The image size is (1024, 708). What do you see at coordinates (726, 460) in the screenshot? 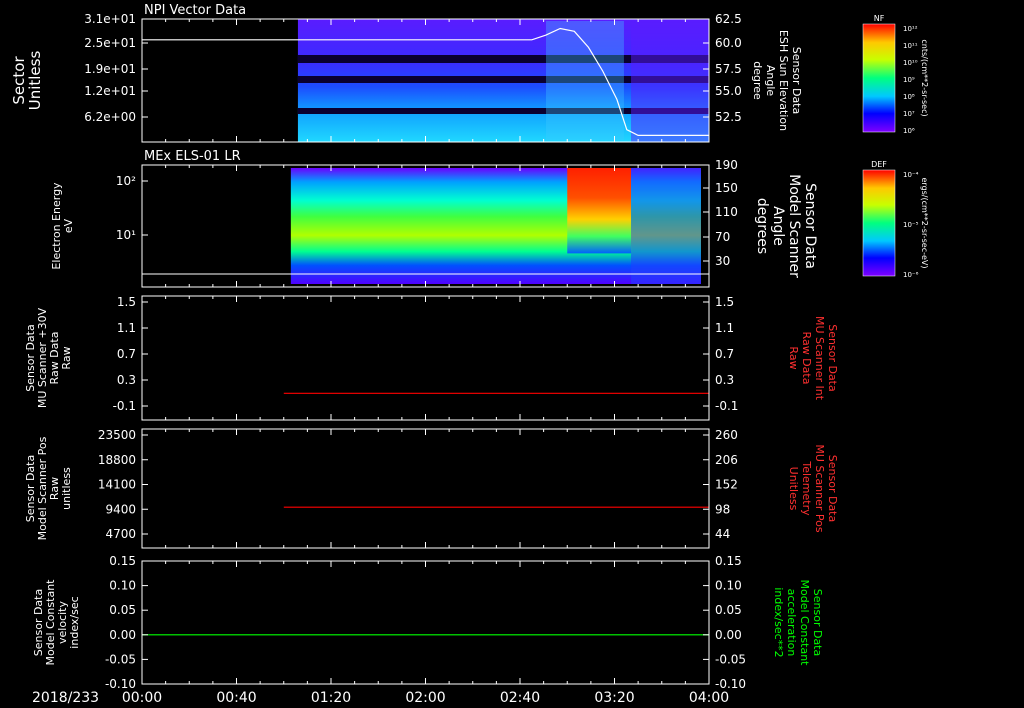
I see `right-tick-label: 206` at bounding box center [726, 460].